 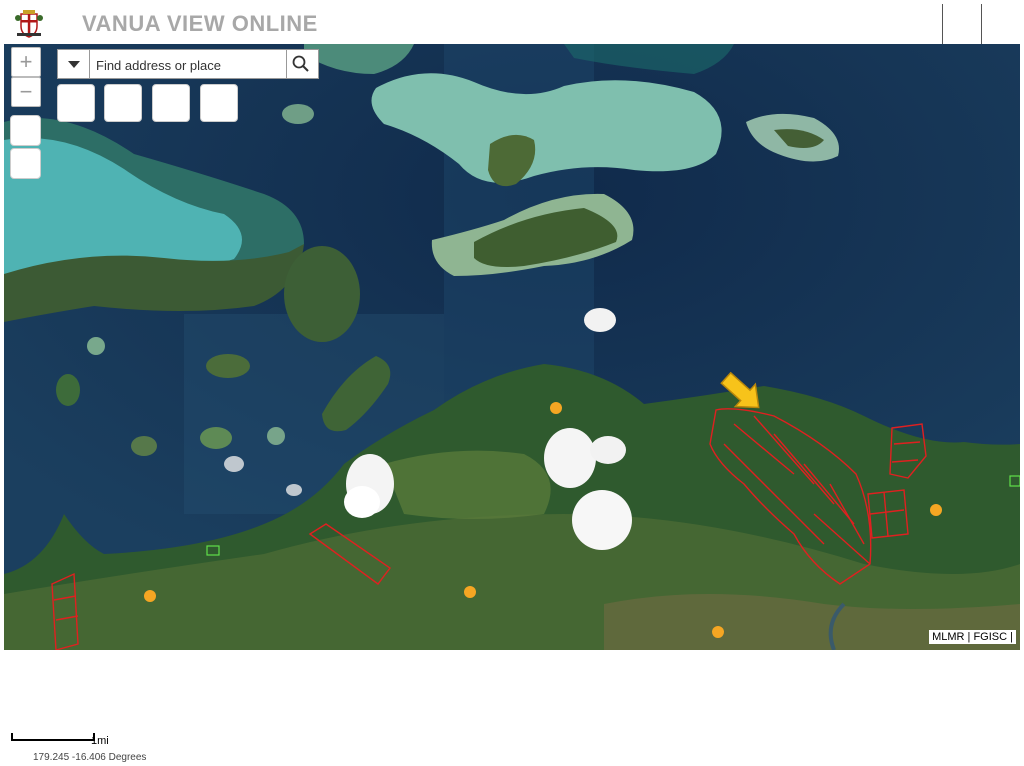 I want to click on app-title: VANUA VIEW ONLINE, so click(x=200, y=23).